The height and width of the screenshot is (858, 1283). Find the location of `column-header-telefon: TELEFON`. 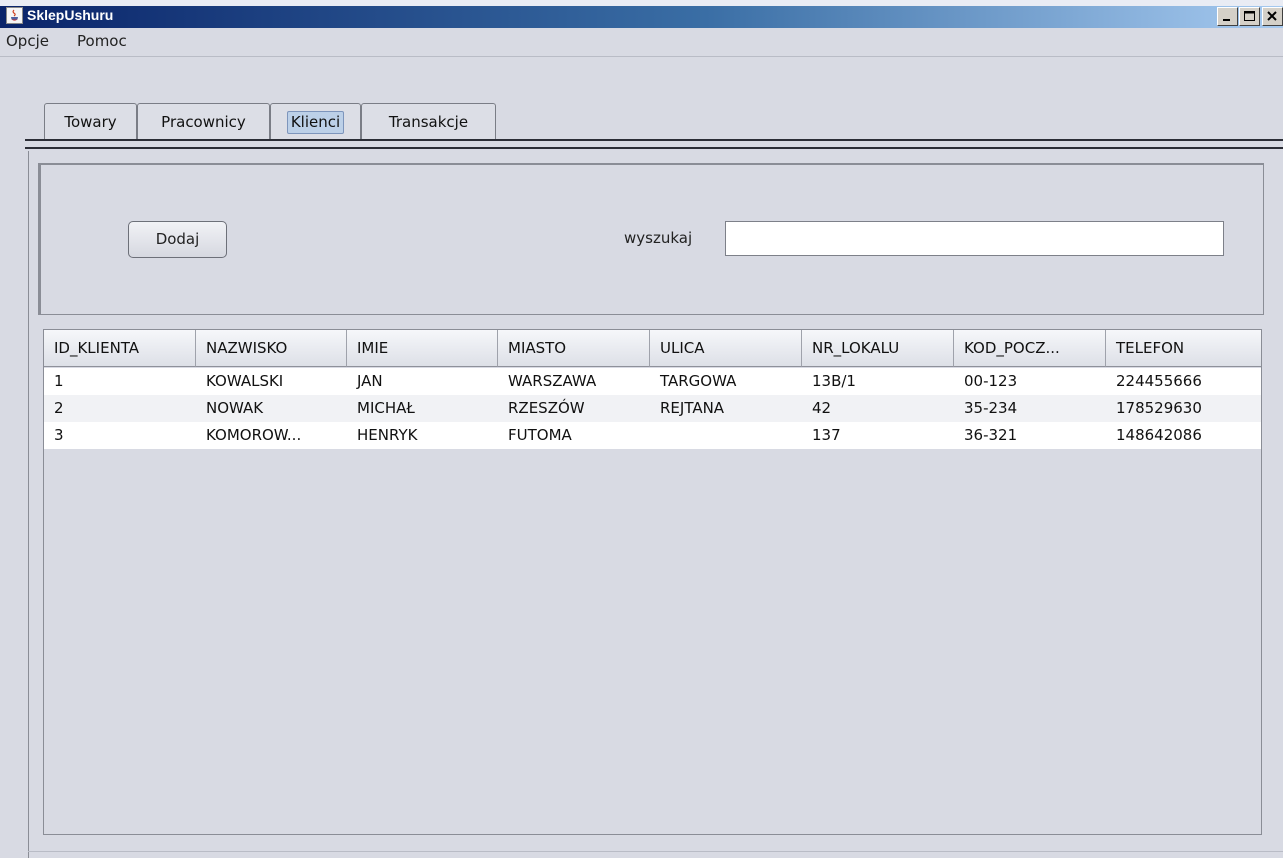

column-header-telefon: TELEFON is located at coordinates (1183, 348).